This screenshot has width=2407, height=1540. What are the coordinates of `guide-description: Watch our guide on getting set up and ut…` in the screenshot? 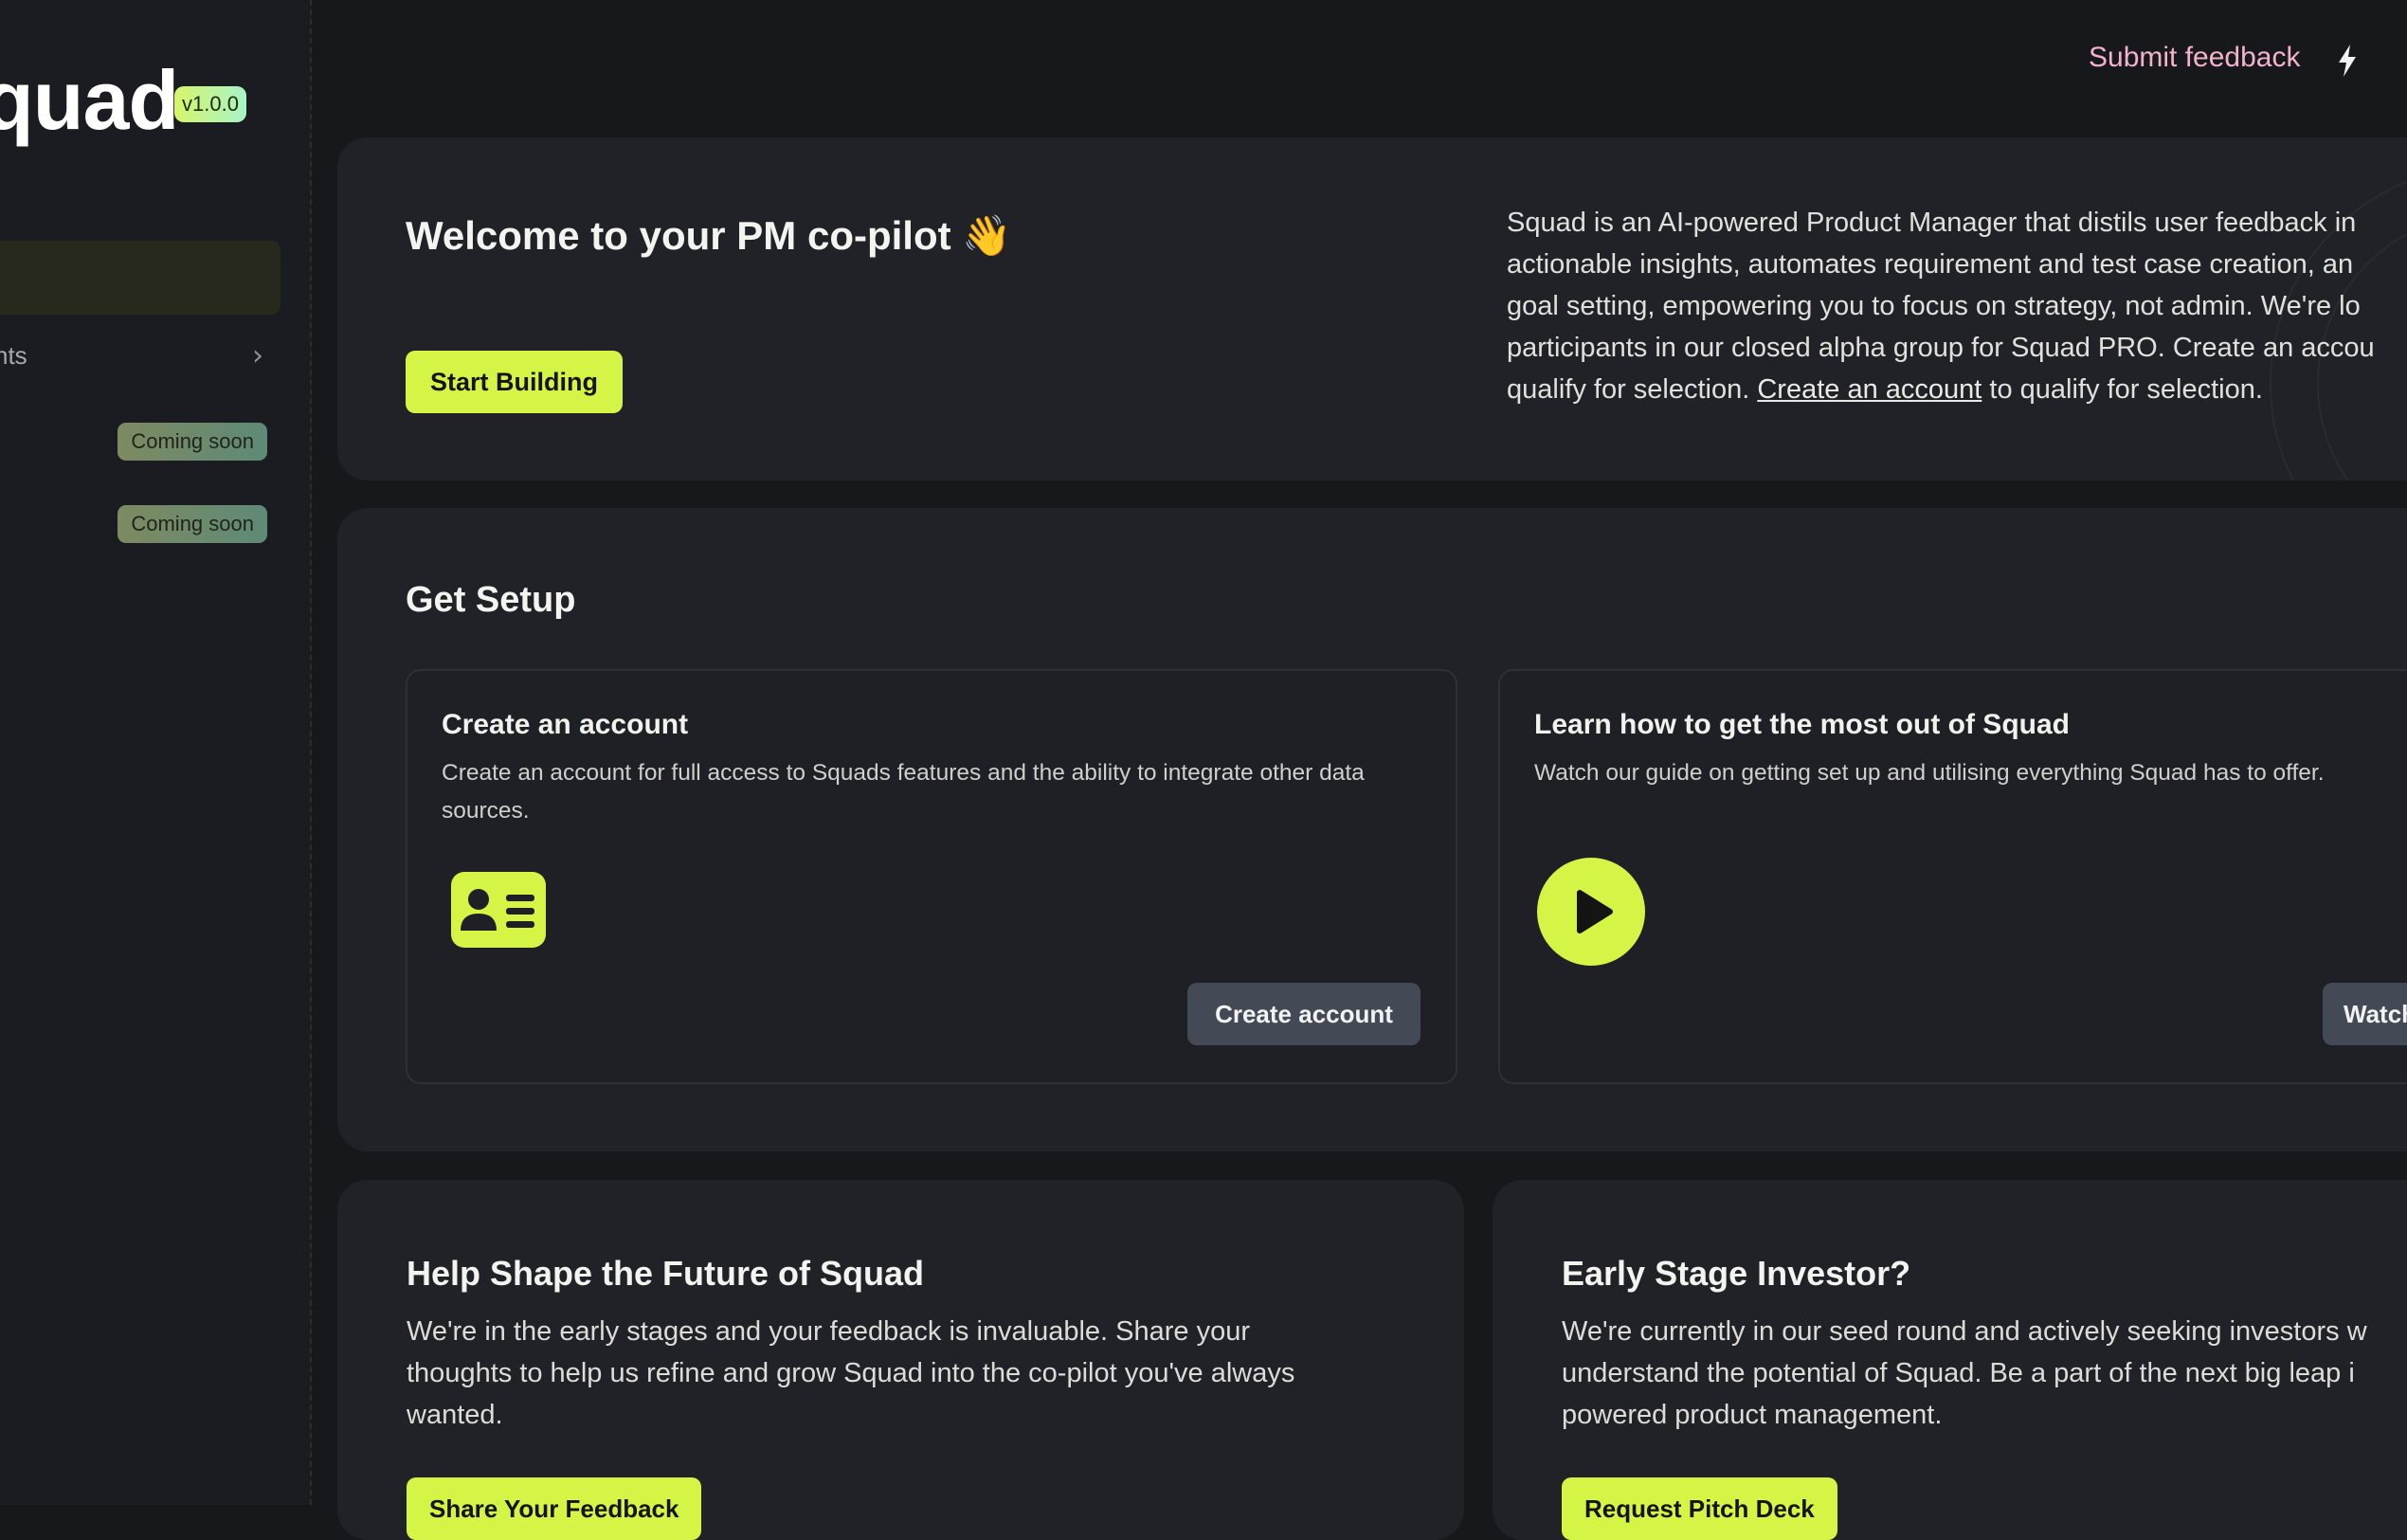 It's located at (1929, 773).